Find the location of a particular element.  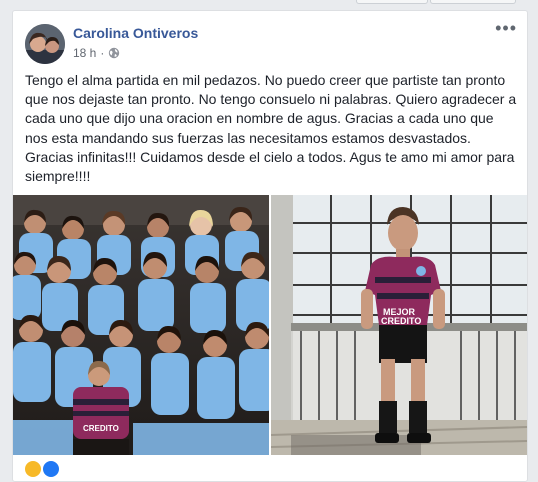

post-meta: 18 h · is located at coordinates (96, 53).